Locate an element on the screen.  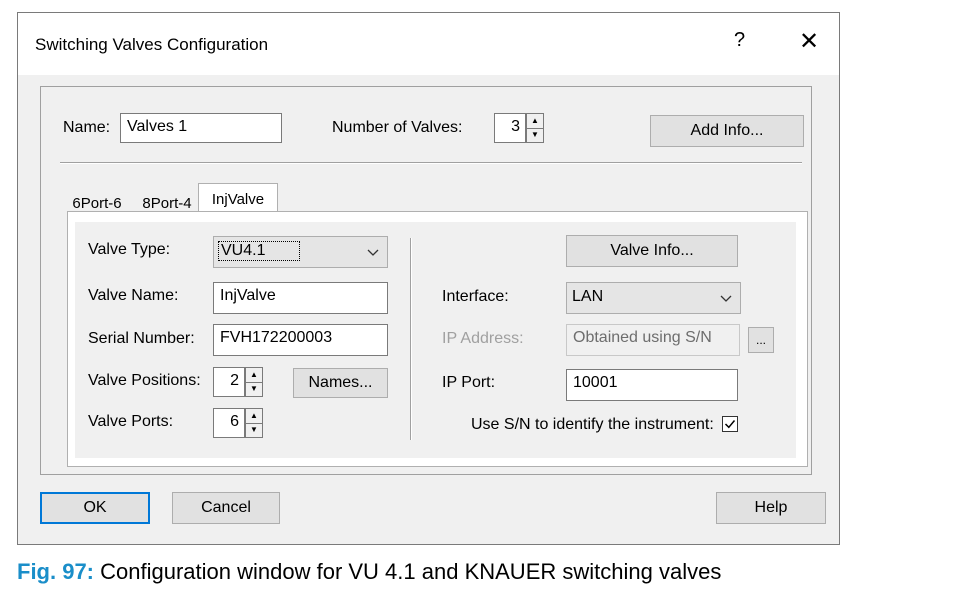
use-sn-checkbox is located at coordinates (730, 424).